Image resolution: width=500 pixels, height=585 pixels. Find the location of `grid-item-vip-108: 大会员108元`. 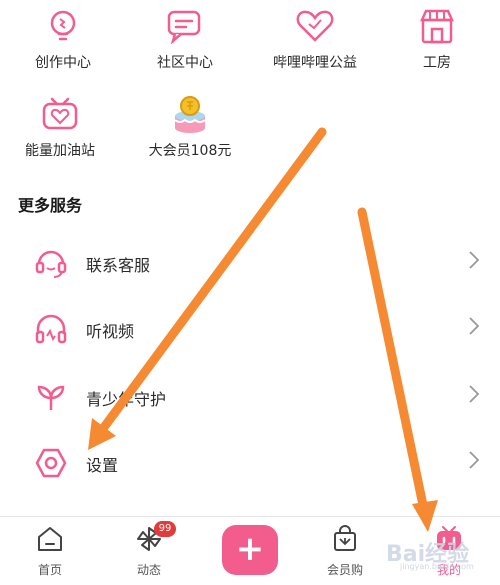

grid-item-vip-108: 大会员108元 is located at coordinates (190, 131).